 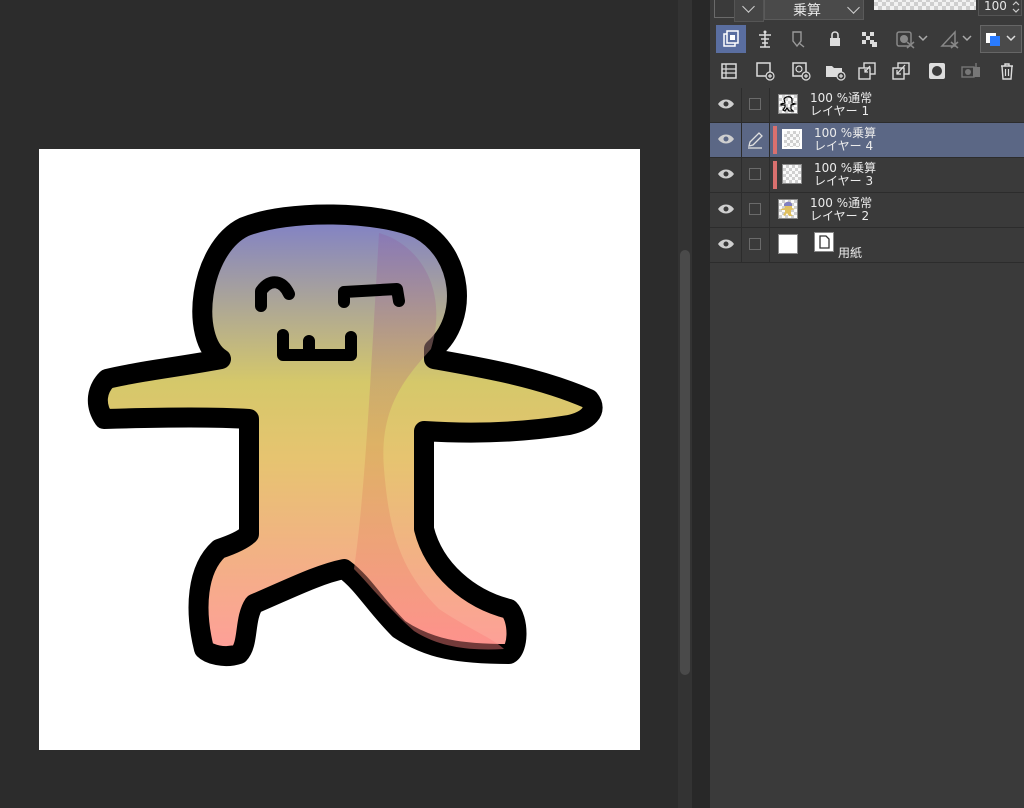 I want to click on lock-transparency-icon, so click(x=869, y=39).